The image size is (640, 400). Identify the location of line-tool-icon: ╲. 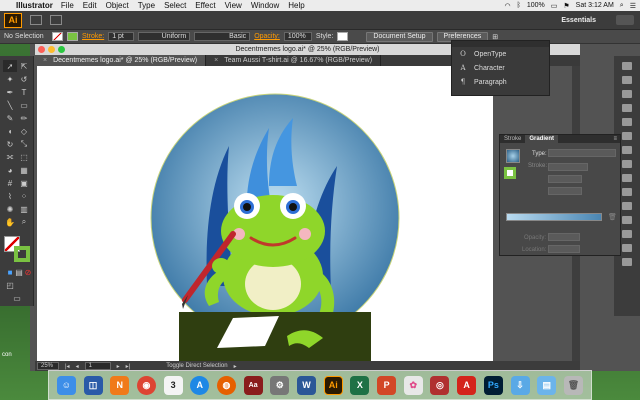
(10, 105).